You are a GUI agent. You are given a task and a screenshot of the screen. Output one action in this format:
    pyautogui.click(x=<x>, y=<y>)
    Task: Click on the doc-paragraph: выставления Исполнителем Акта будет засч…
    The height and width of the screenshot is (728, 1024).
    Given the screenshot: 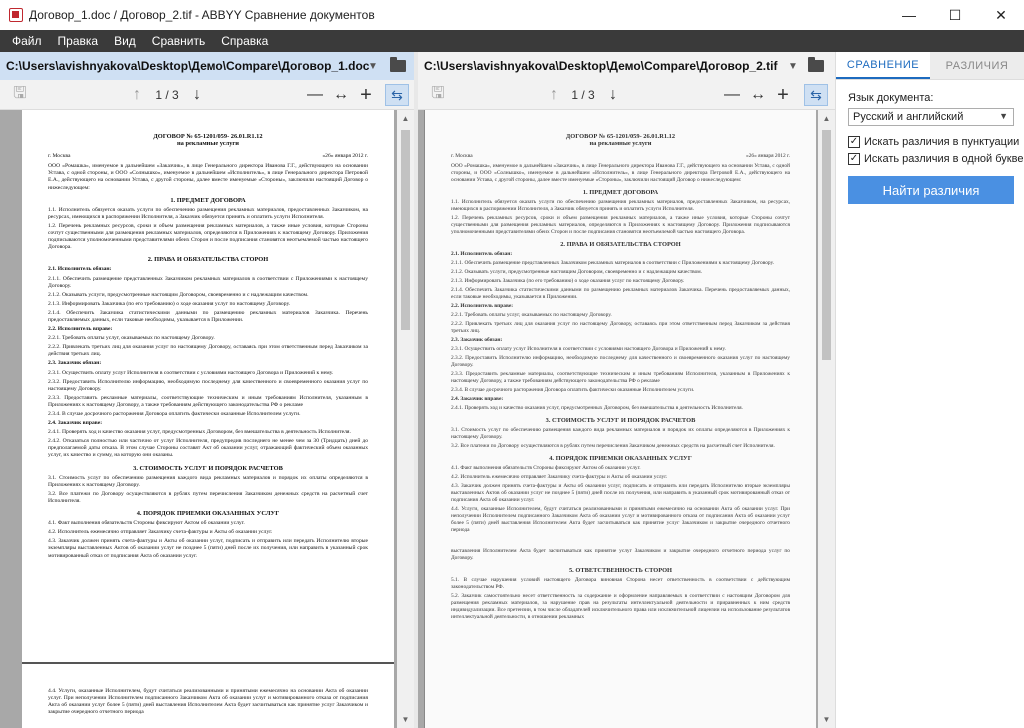 What is the action you would take?
    pyautogui.click(x=620, y=554)
    